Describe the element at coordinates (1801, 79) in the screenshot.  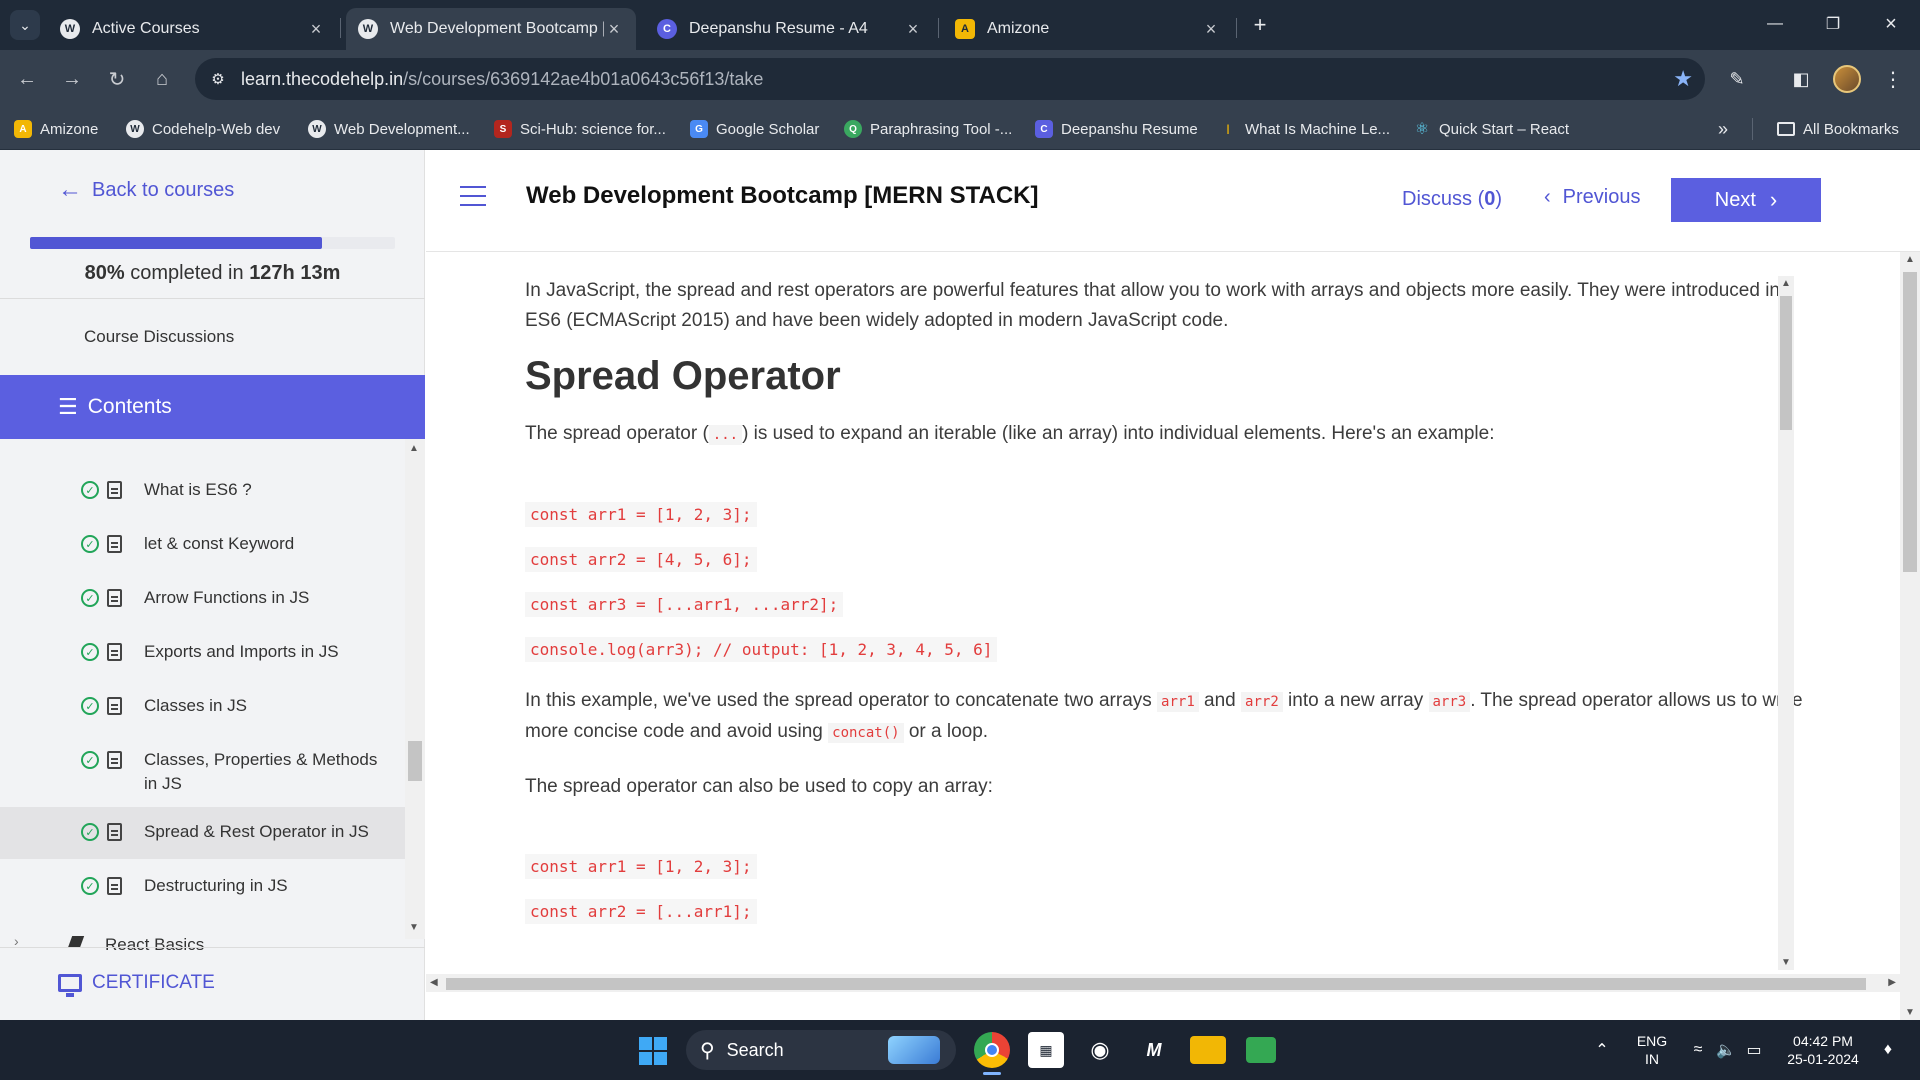
I see `side-panel-icon: ◧` at that location.